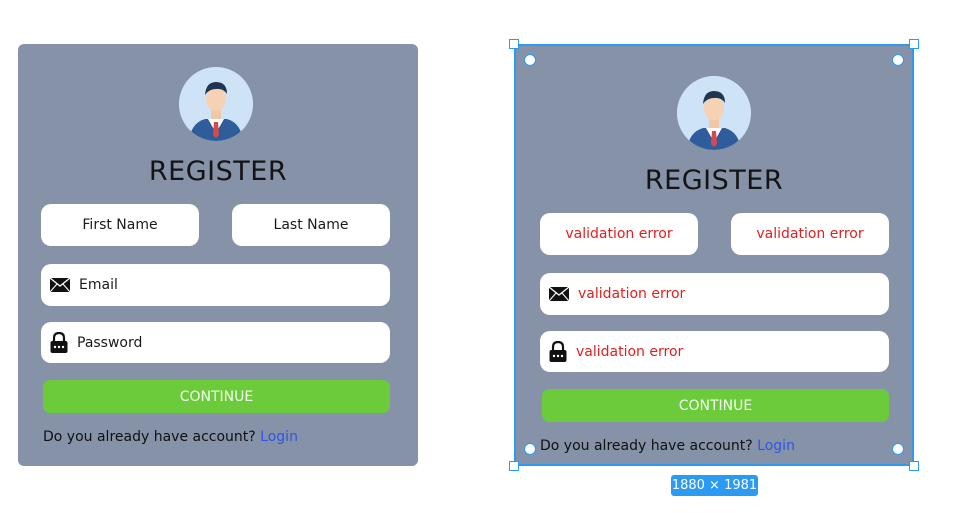 The image size is (973, 513). I want to click on resize-handle-bottom-right, so click(914, 466).